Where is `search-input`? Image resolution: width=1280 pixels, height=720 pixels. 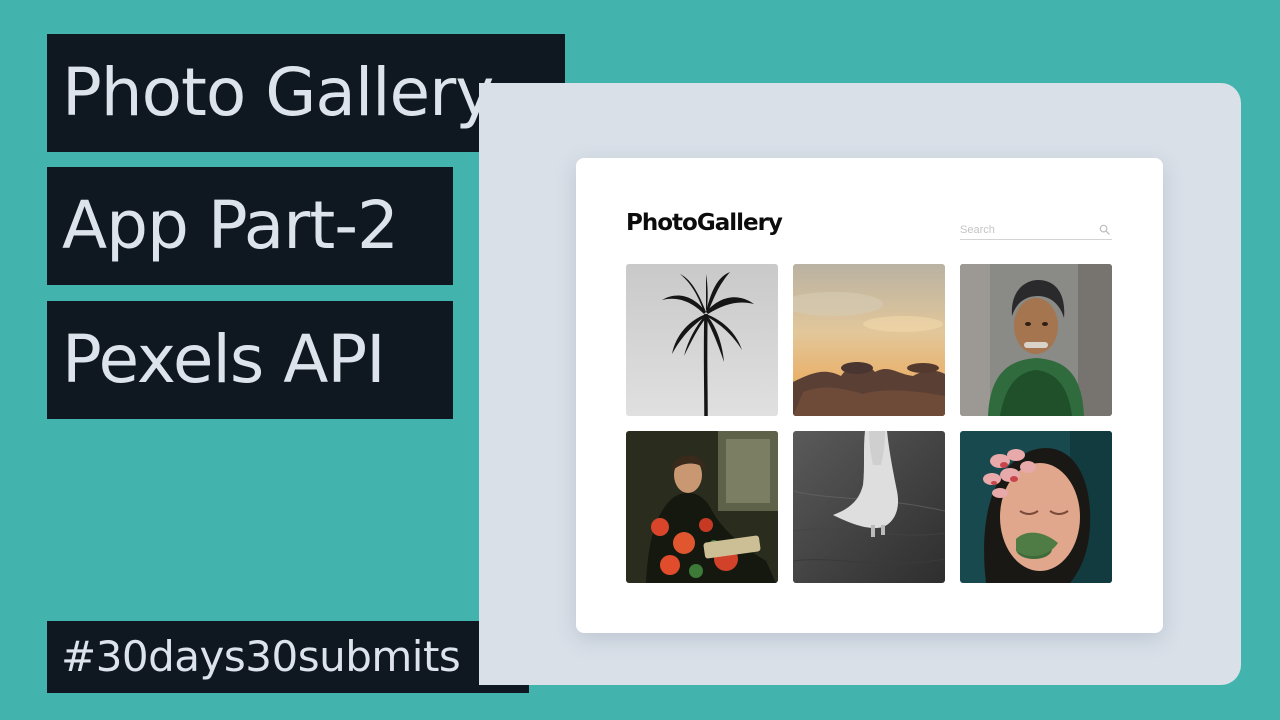
search-input is located at coordinates (1025, 230).